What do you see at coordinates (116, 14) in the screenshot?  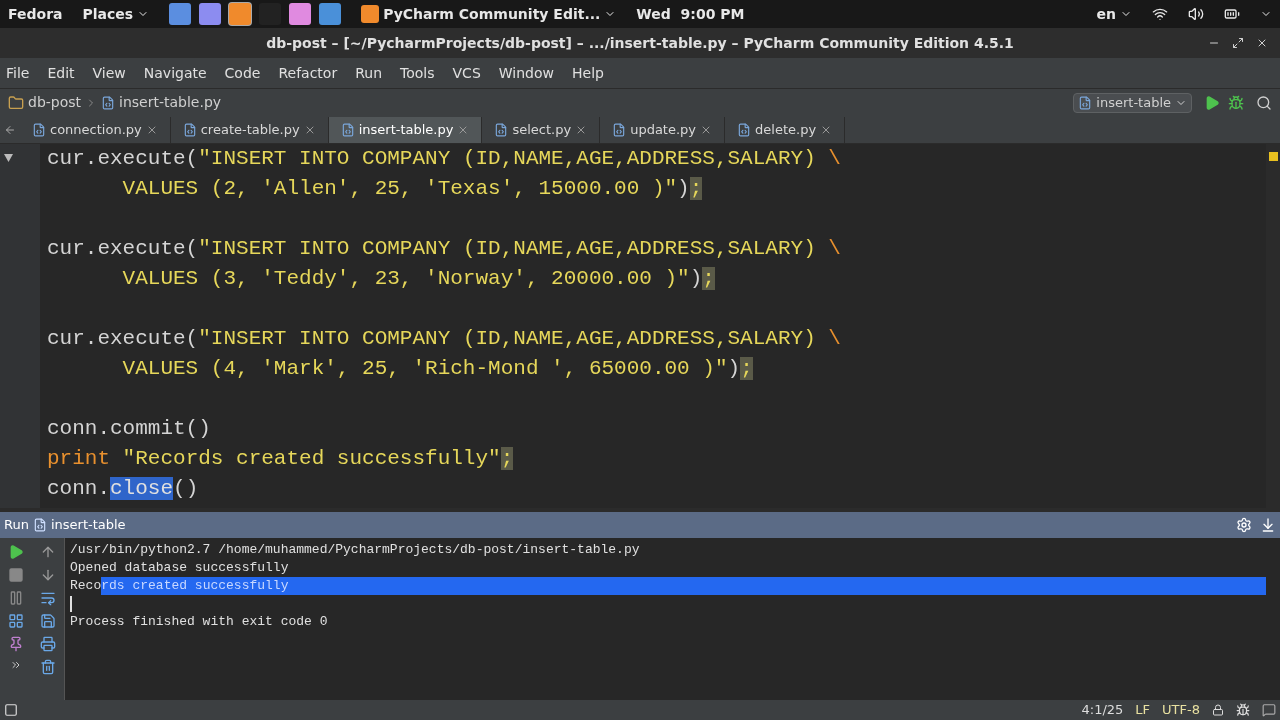 I see `places-menu: Places` at bounding box center [116, 14].